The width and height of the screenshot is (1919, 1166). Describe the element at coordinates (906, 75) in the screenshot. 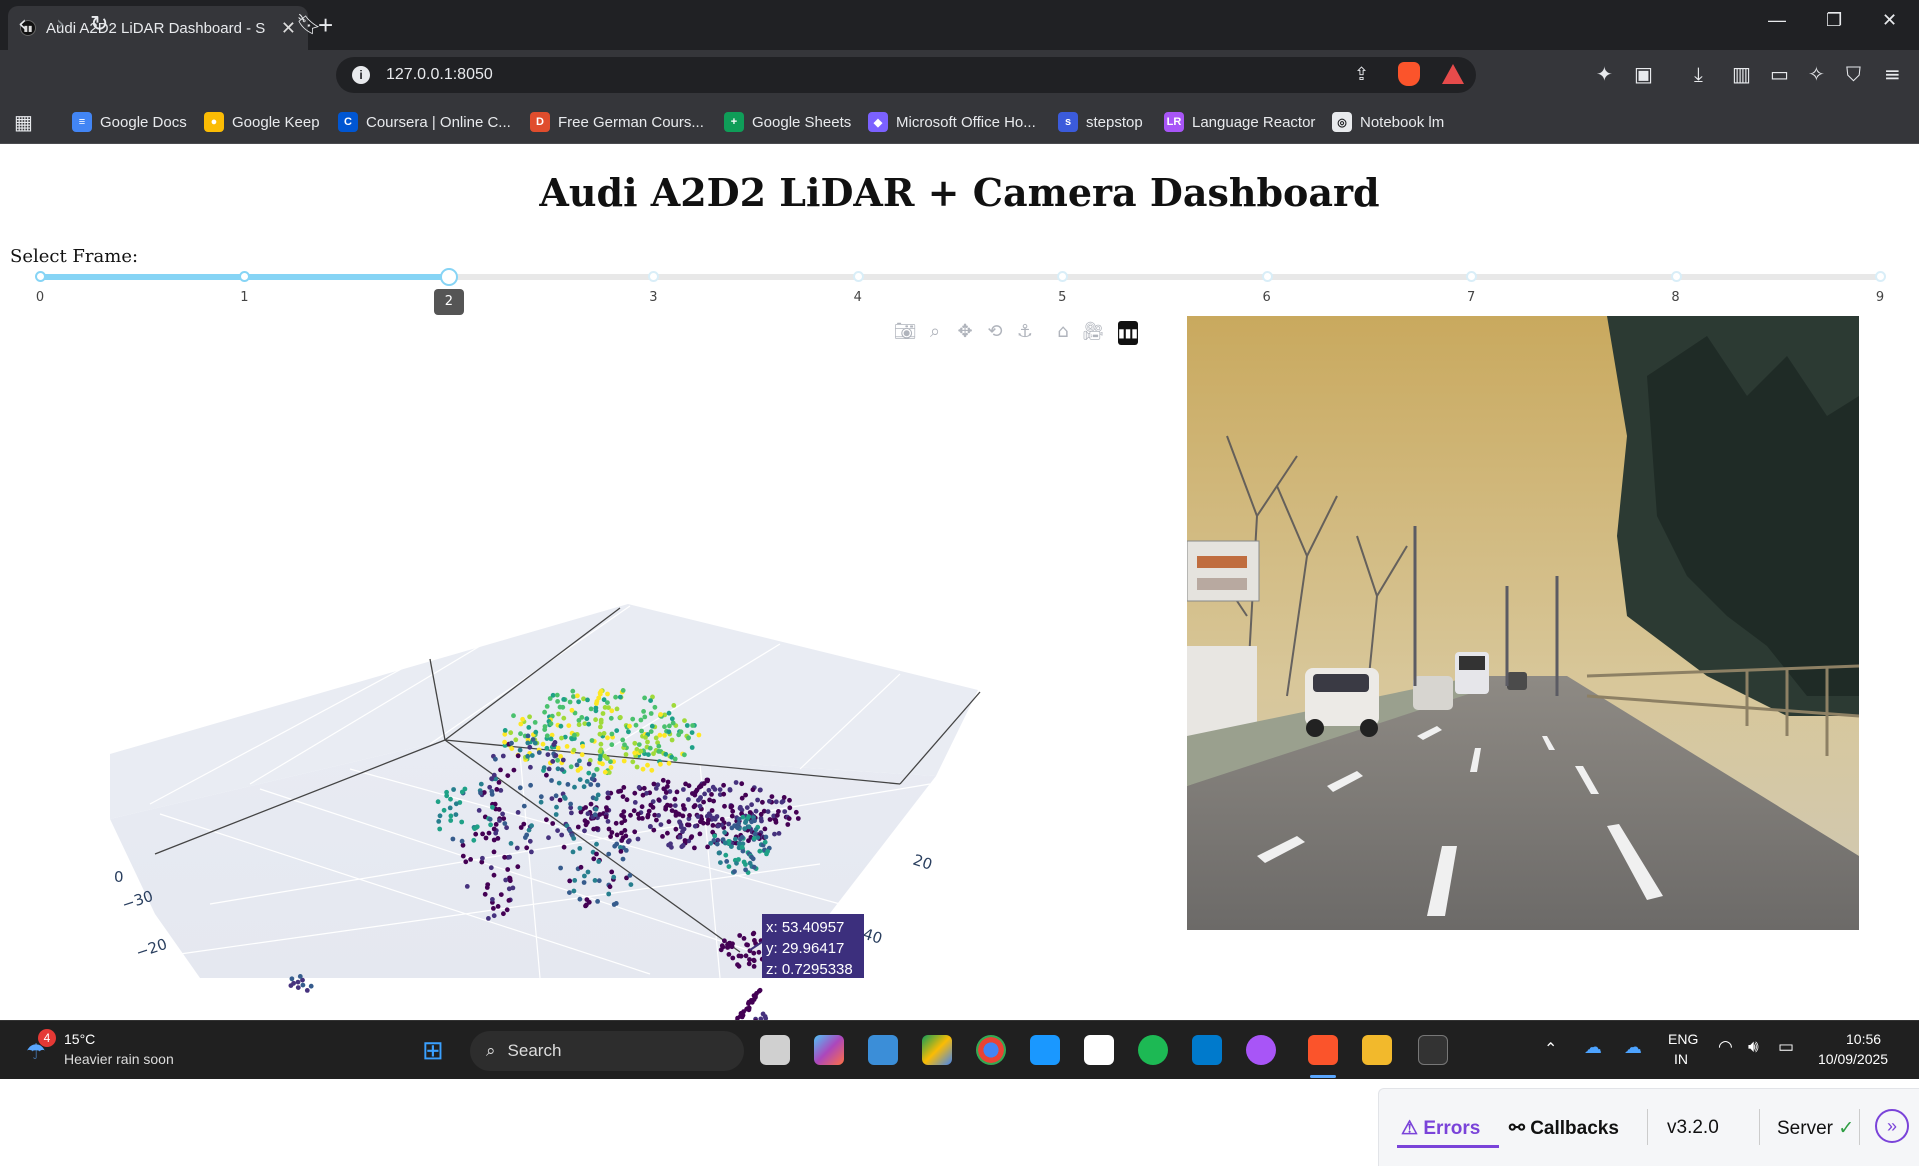

I see `address-bar: i 127.0.0.1:8050` at that location.